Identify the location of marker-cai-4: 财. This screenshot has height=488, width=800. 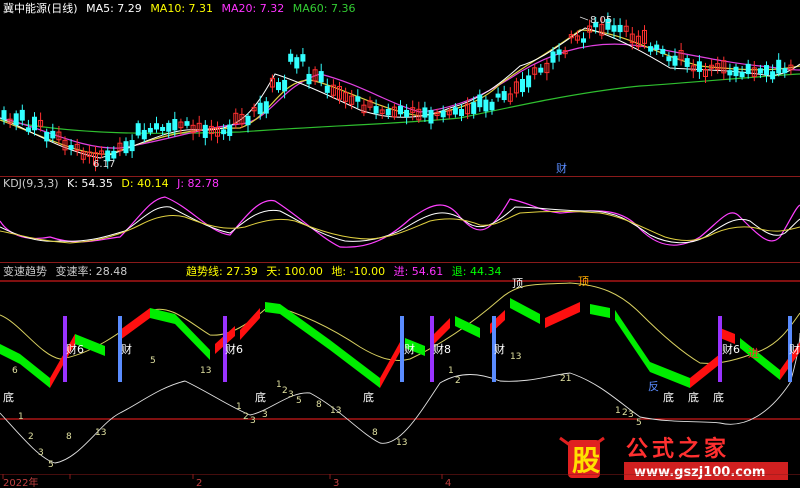
(794, 349).